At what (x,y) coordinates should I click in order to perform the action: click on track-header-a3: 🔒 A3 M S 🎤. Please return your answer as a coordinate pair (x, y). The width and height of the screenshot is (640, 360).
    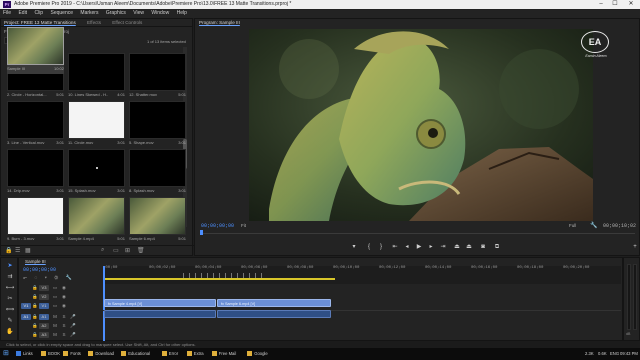
    Looking at the image, I should click on (59, 335).